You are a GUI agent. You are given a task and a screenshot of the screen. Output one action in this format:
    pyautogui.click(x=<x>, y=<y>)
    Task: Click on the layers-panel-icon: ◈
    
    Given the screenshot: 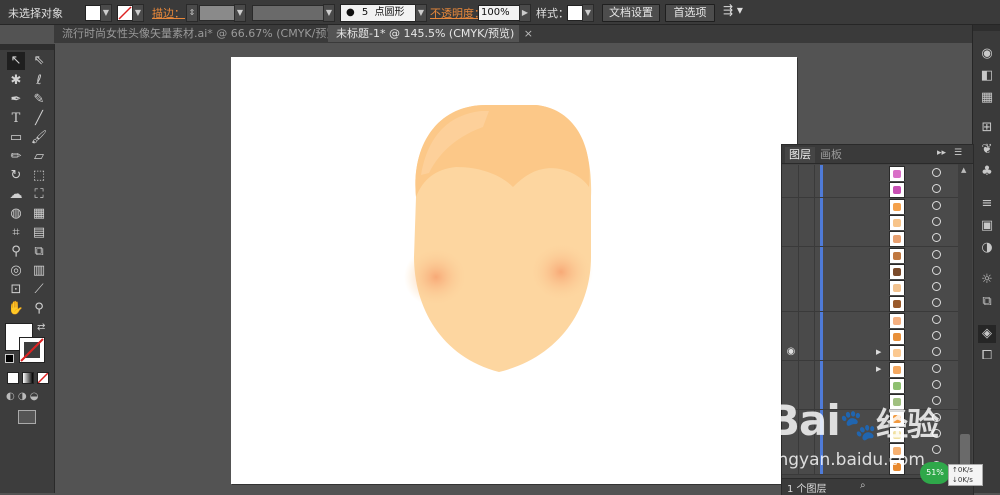 What is the action you would take?
    pyautogui.click(x=987, y=334)
    